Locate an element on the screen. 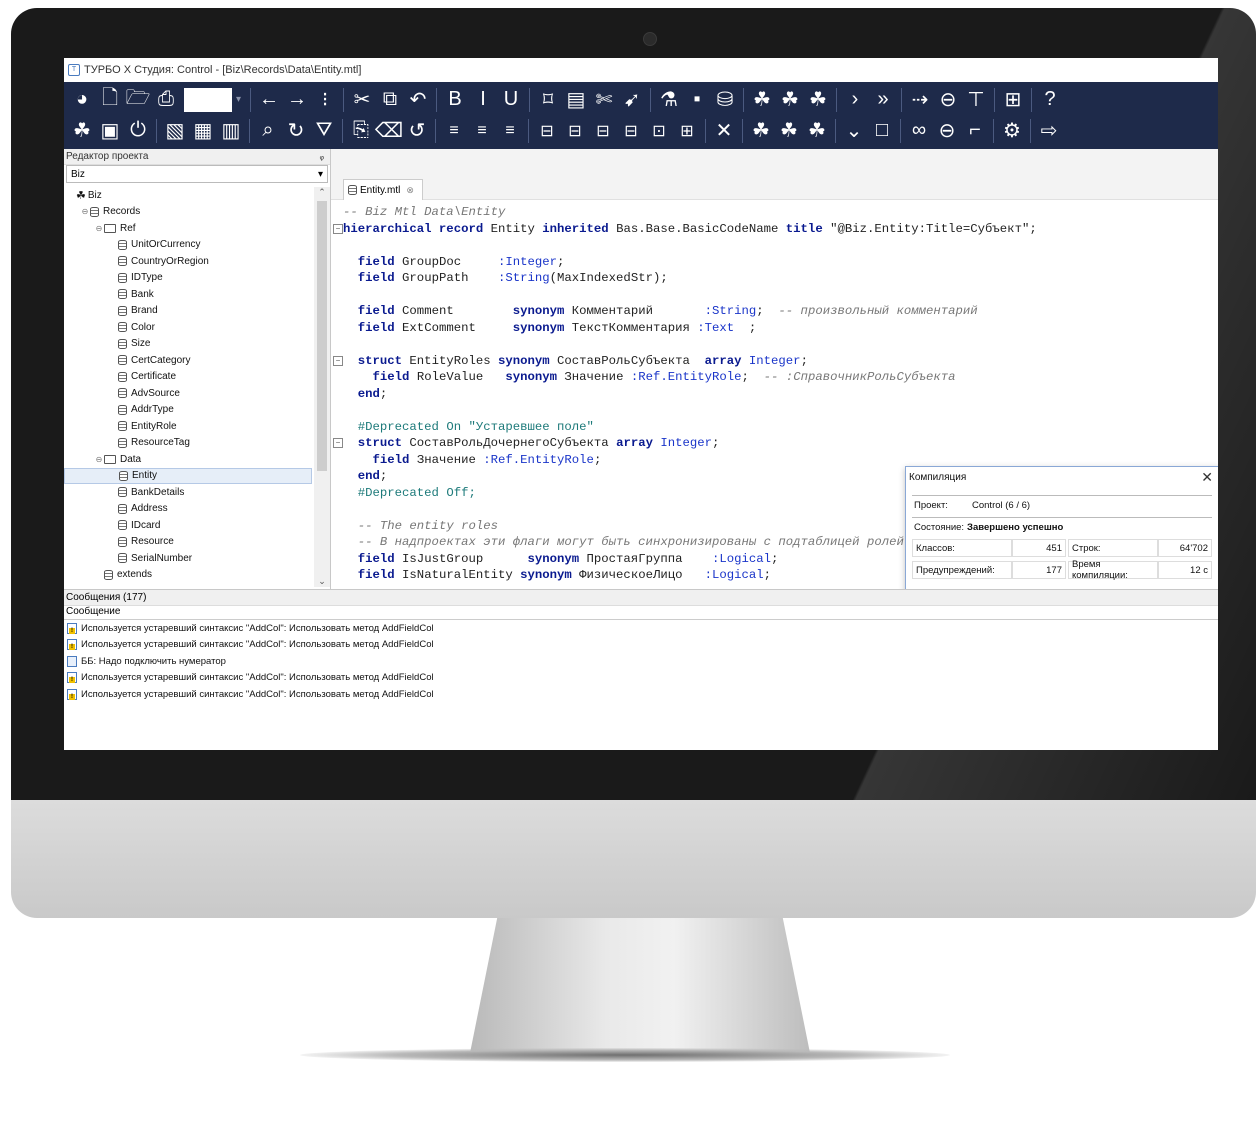 This screenshot has height=1123, width=1256. tree-item: Color is located at coordinates (188, 327).